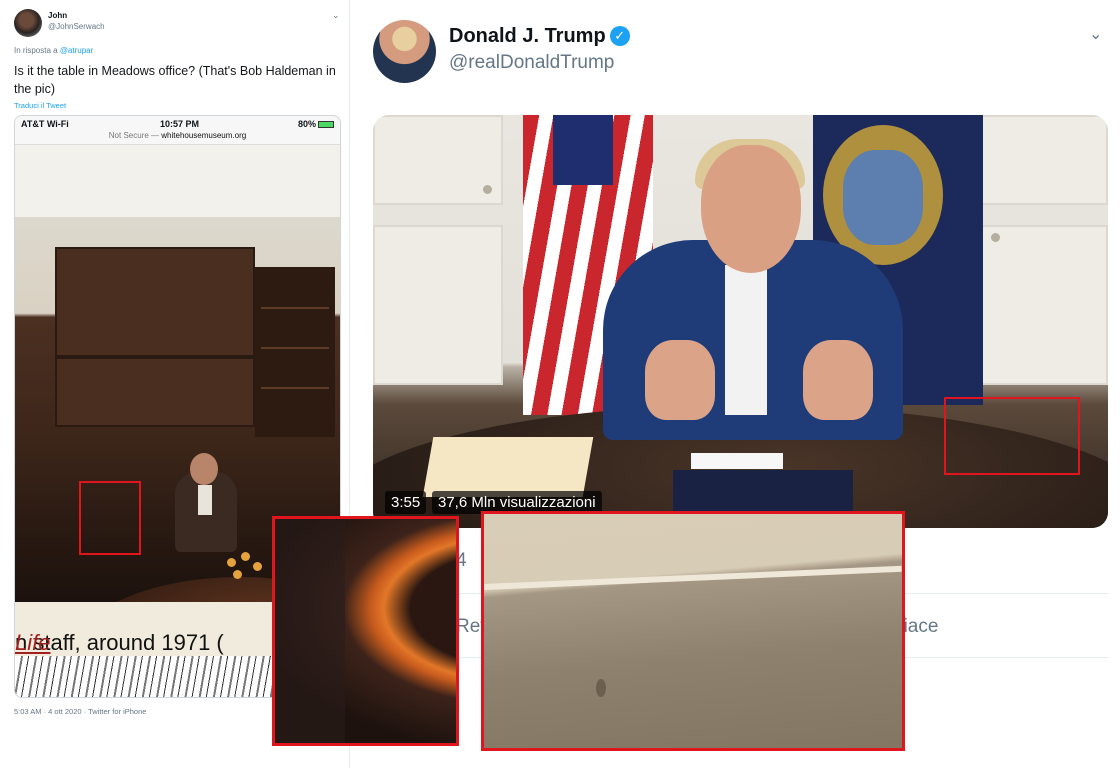 This screenshot has height=768, width=1120. I want to click on address-bar: Not Secure — whitehousemuseum.org, so click(177, 138).